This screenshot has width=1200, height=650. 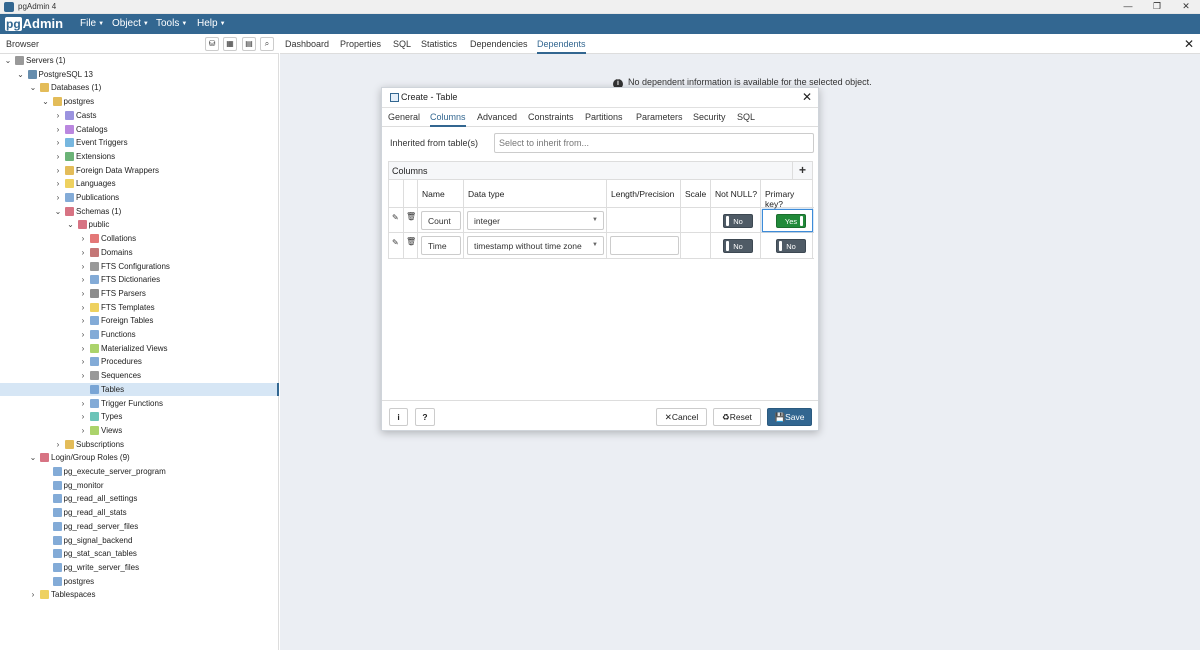 What do you see at coordinates (709, 117) in the screenshot?
I see `dtab-security: Security` at bounding box center [709, 117].